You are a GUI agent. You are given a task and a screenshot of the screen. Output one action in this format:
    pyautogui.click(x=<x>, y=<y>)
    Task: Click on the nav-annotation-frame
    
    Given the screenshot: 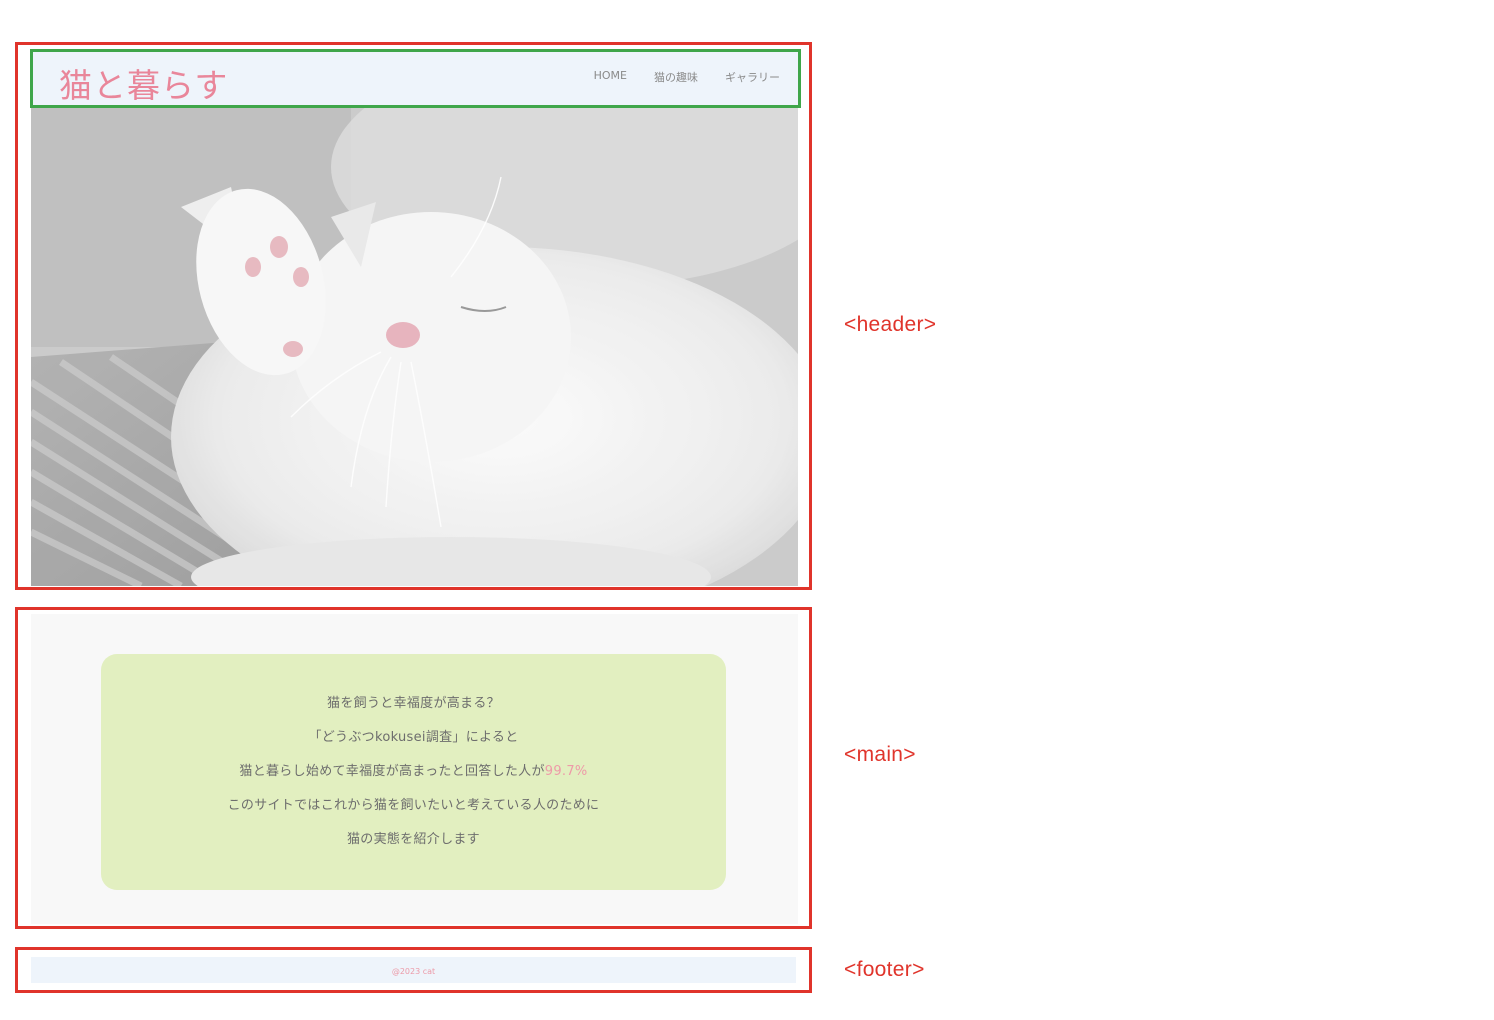 What is the action you would take?
    pyautogui.click(x=415, y=78)
    